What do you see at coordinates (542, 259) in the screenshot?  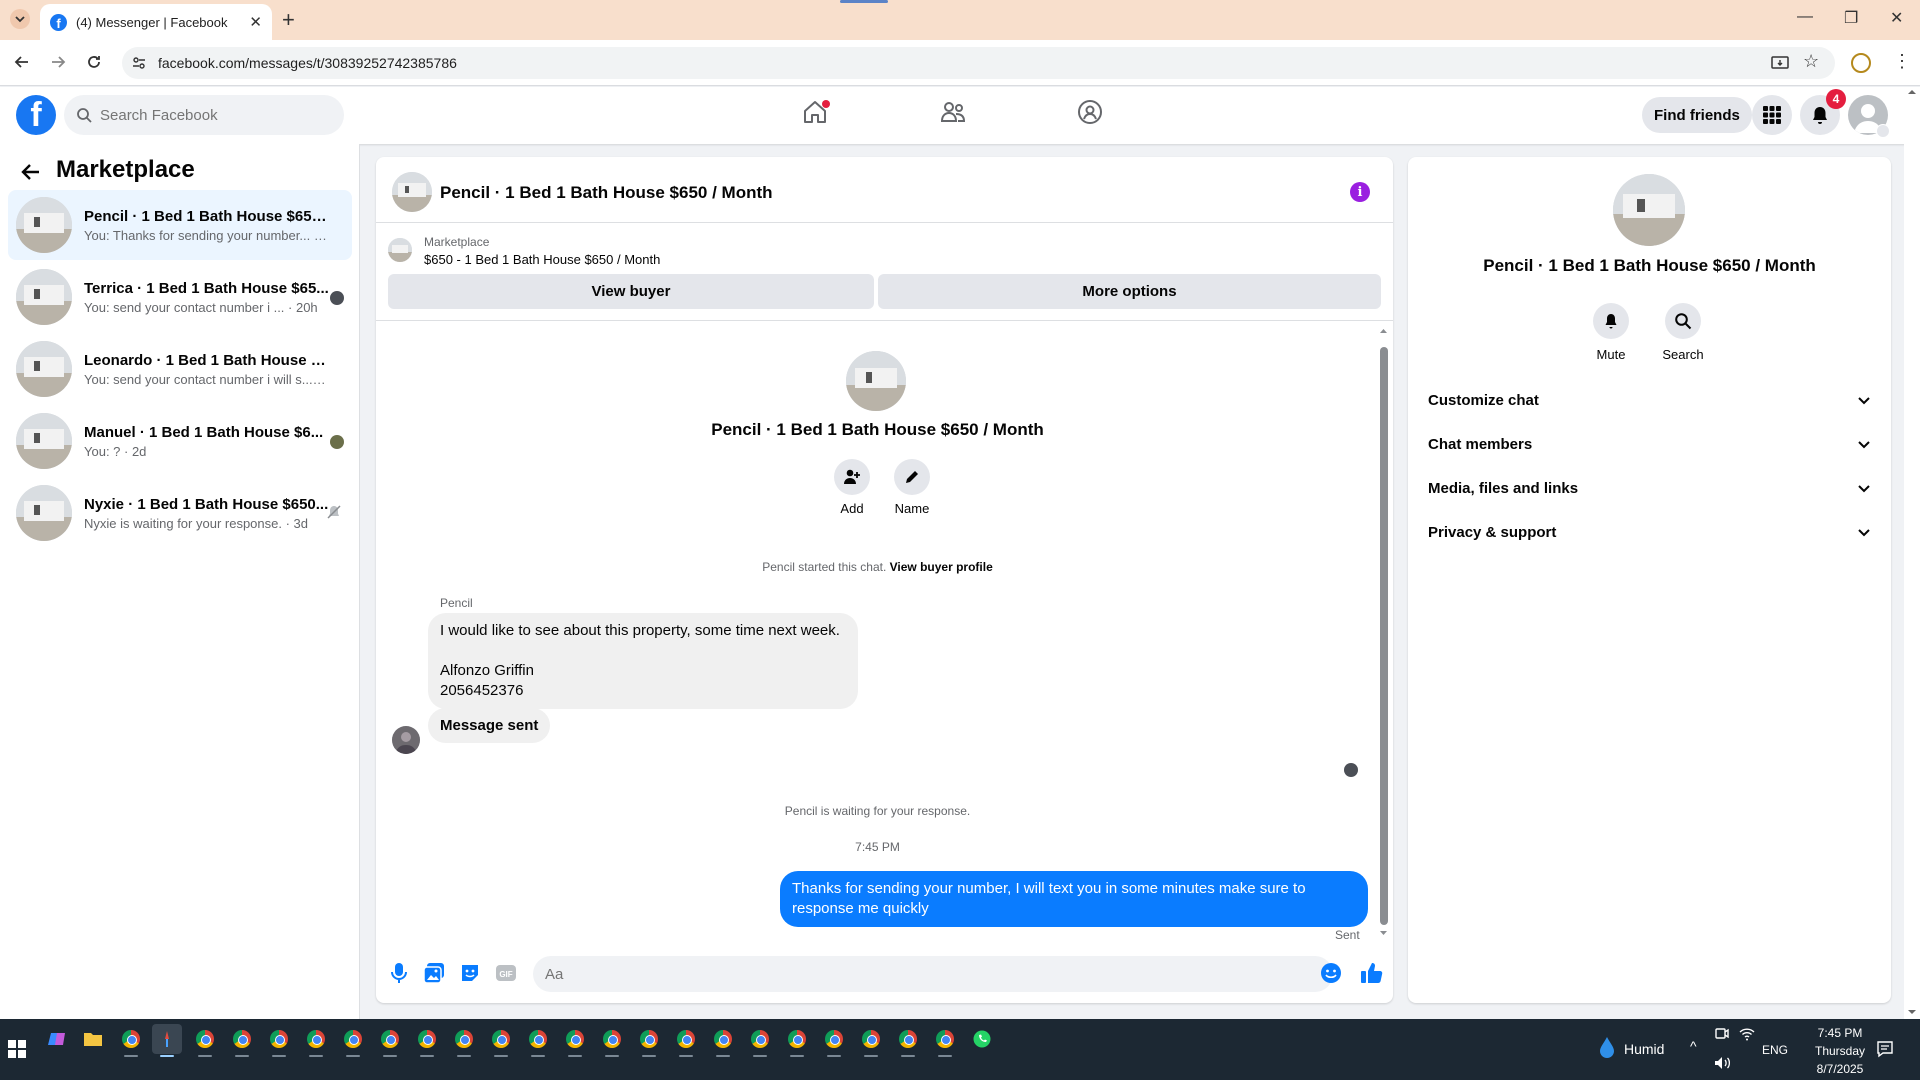 I see `listing-title: $650 - 1 Bed 1 Bath House $650 / Month` at bounding box center [542, 259].